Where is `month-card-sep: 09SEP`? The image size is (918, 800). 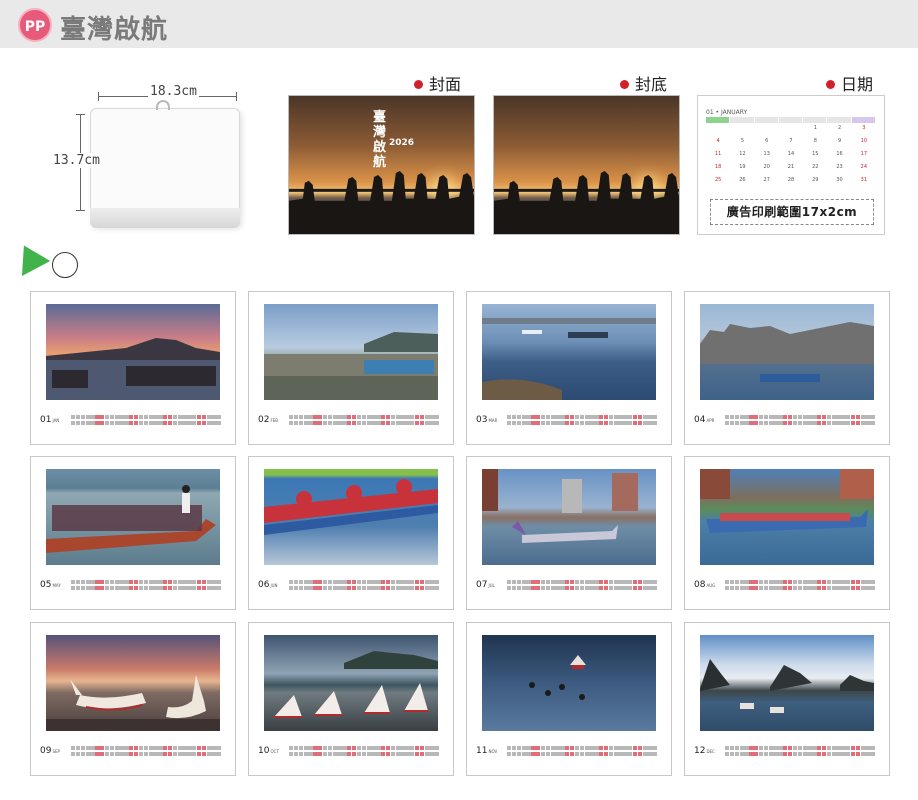 month-card-sep: 09SEP is located at coordinates (133, 699).